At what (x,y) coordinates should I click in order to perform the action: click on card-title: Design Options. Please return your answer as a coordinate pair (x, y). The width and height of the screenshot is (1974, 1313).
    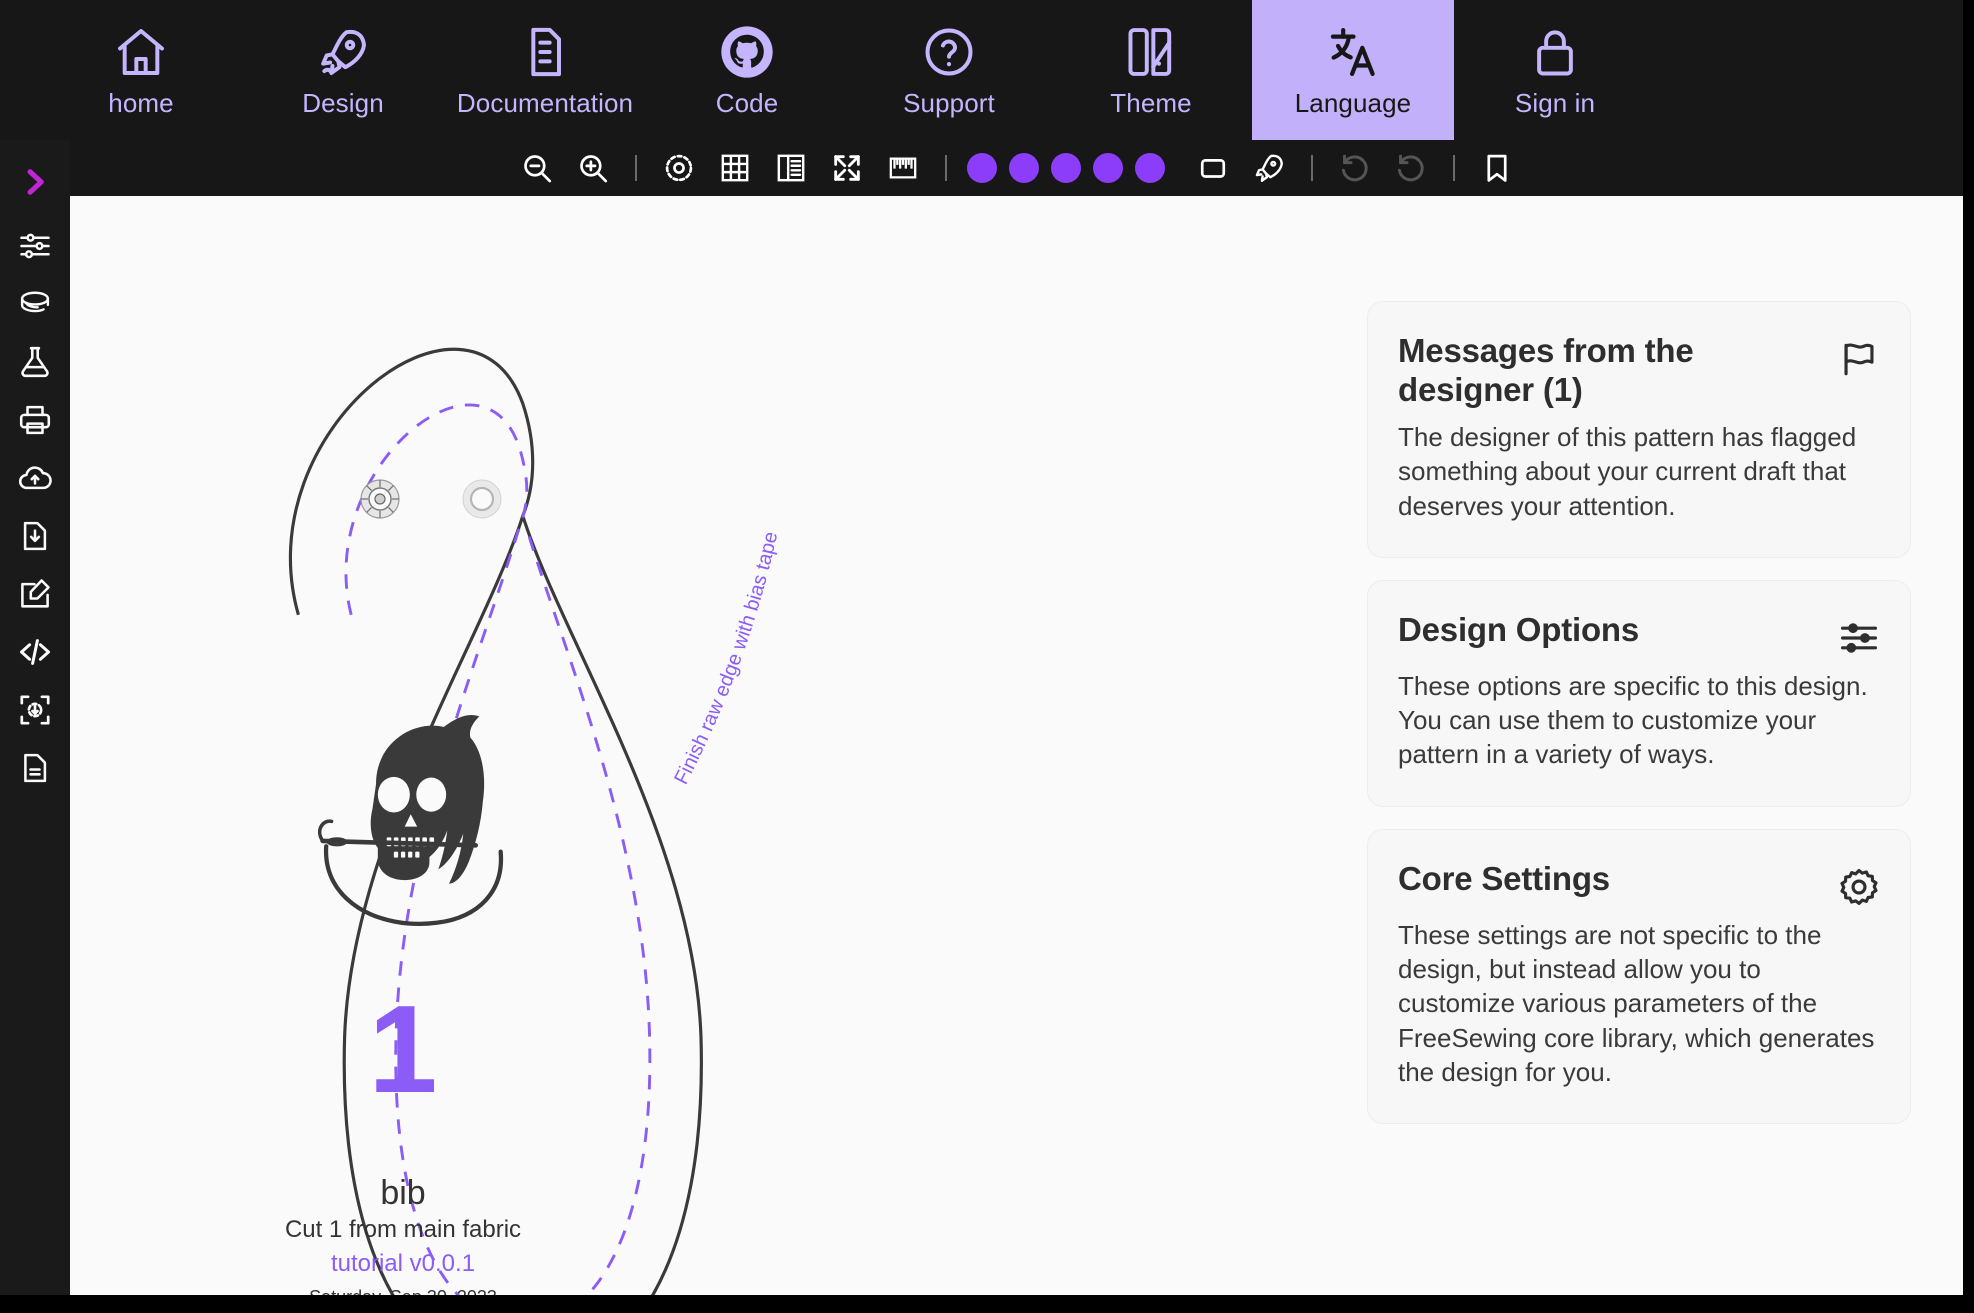
    Looking at the image, I should click on (1519, 629).